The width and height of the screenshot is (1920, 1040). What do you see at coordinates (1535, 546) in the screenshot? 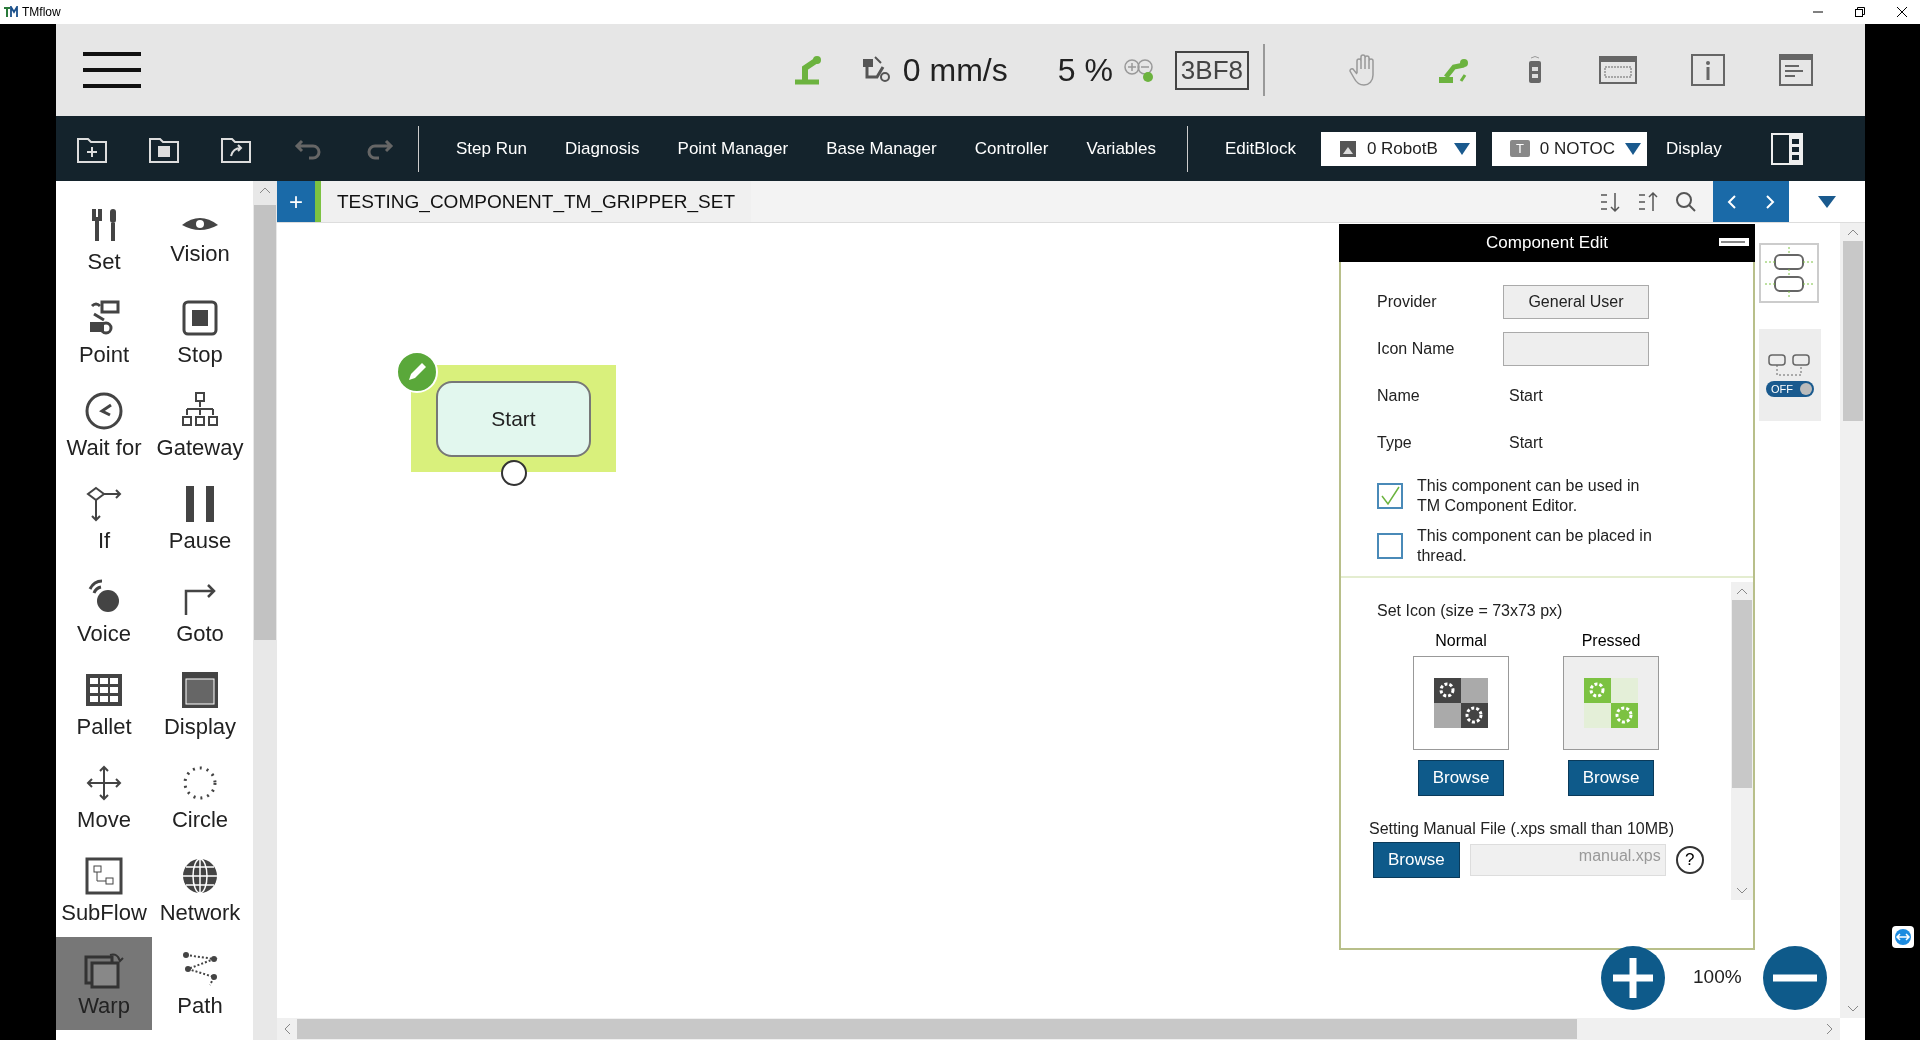
I see `checkbox-label: This component can be placed in thread.` at bounding box center [1535, 546].